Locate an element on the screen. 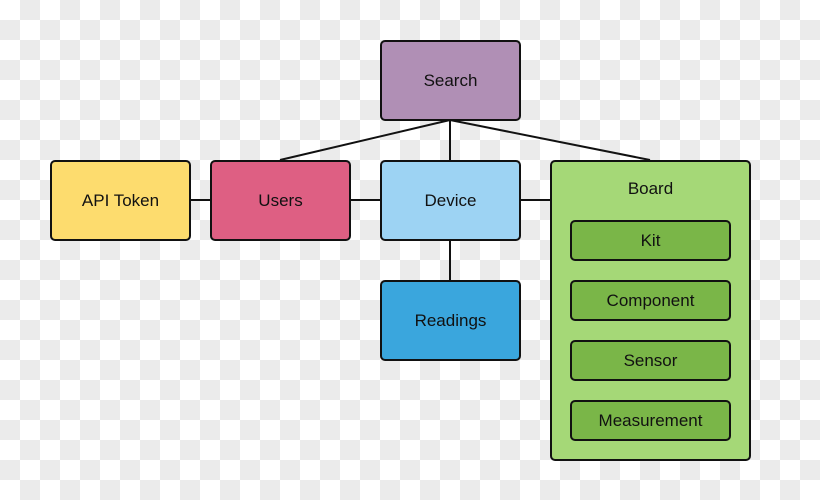 This screenshot has width=820, height=500. node-label: Device is located at coordinates (450, 200).